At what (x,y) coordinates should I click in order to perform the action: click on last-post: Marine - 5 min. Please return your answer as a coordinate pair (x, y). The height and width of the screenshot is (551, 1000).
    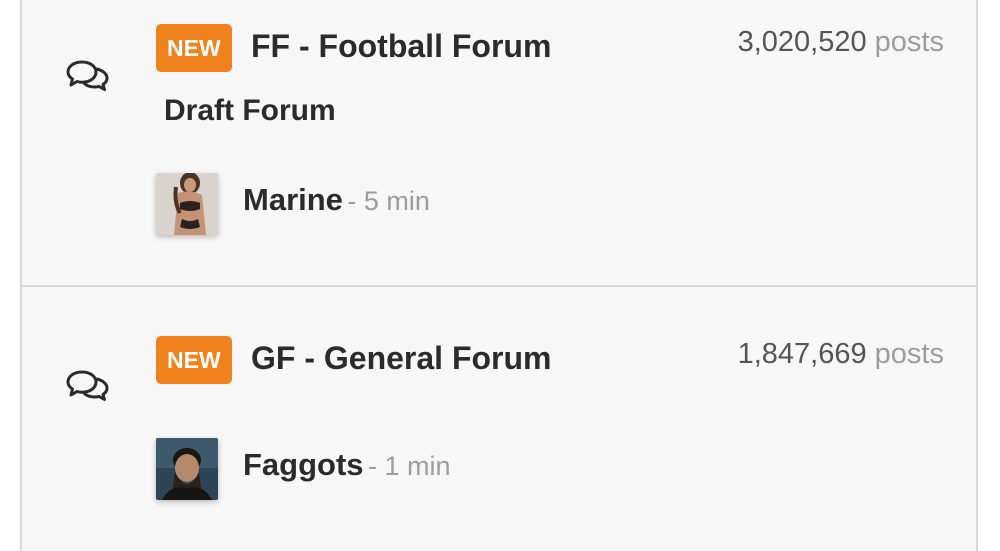
    Looking at the image, I should click on (336, 200).